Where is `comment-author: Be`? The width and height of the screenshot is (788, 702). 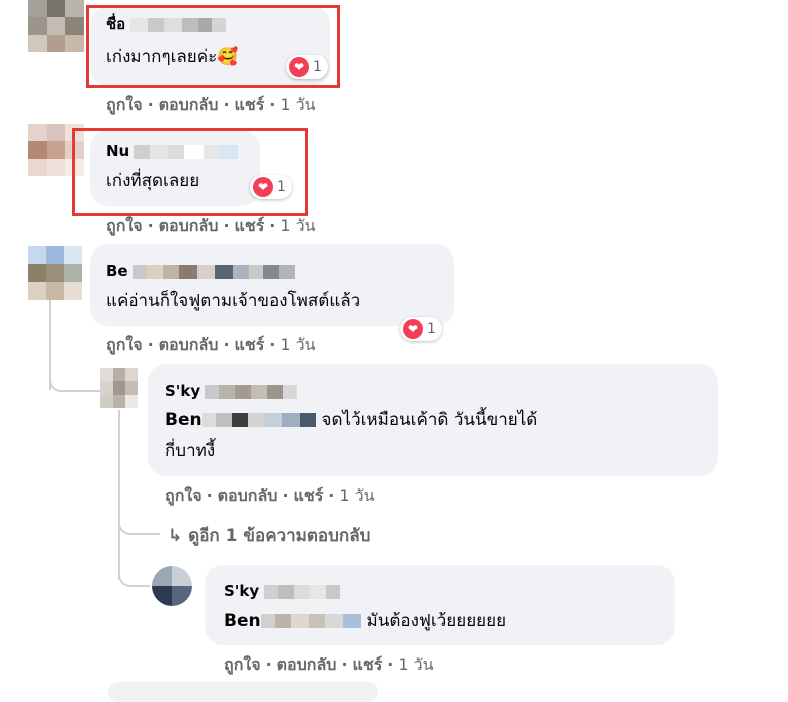 comment-author: Be is located at coordinates (200, 271).